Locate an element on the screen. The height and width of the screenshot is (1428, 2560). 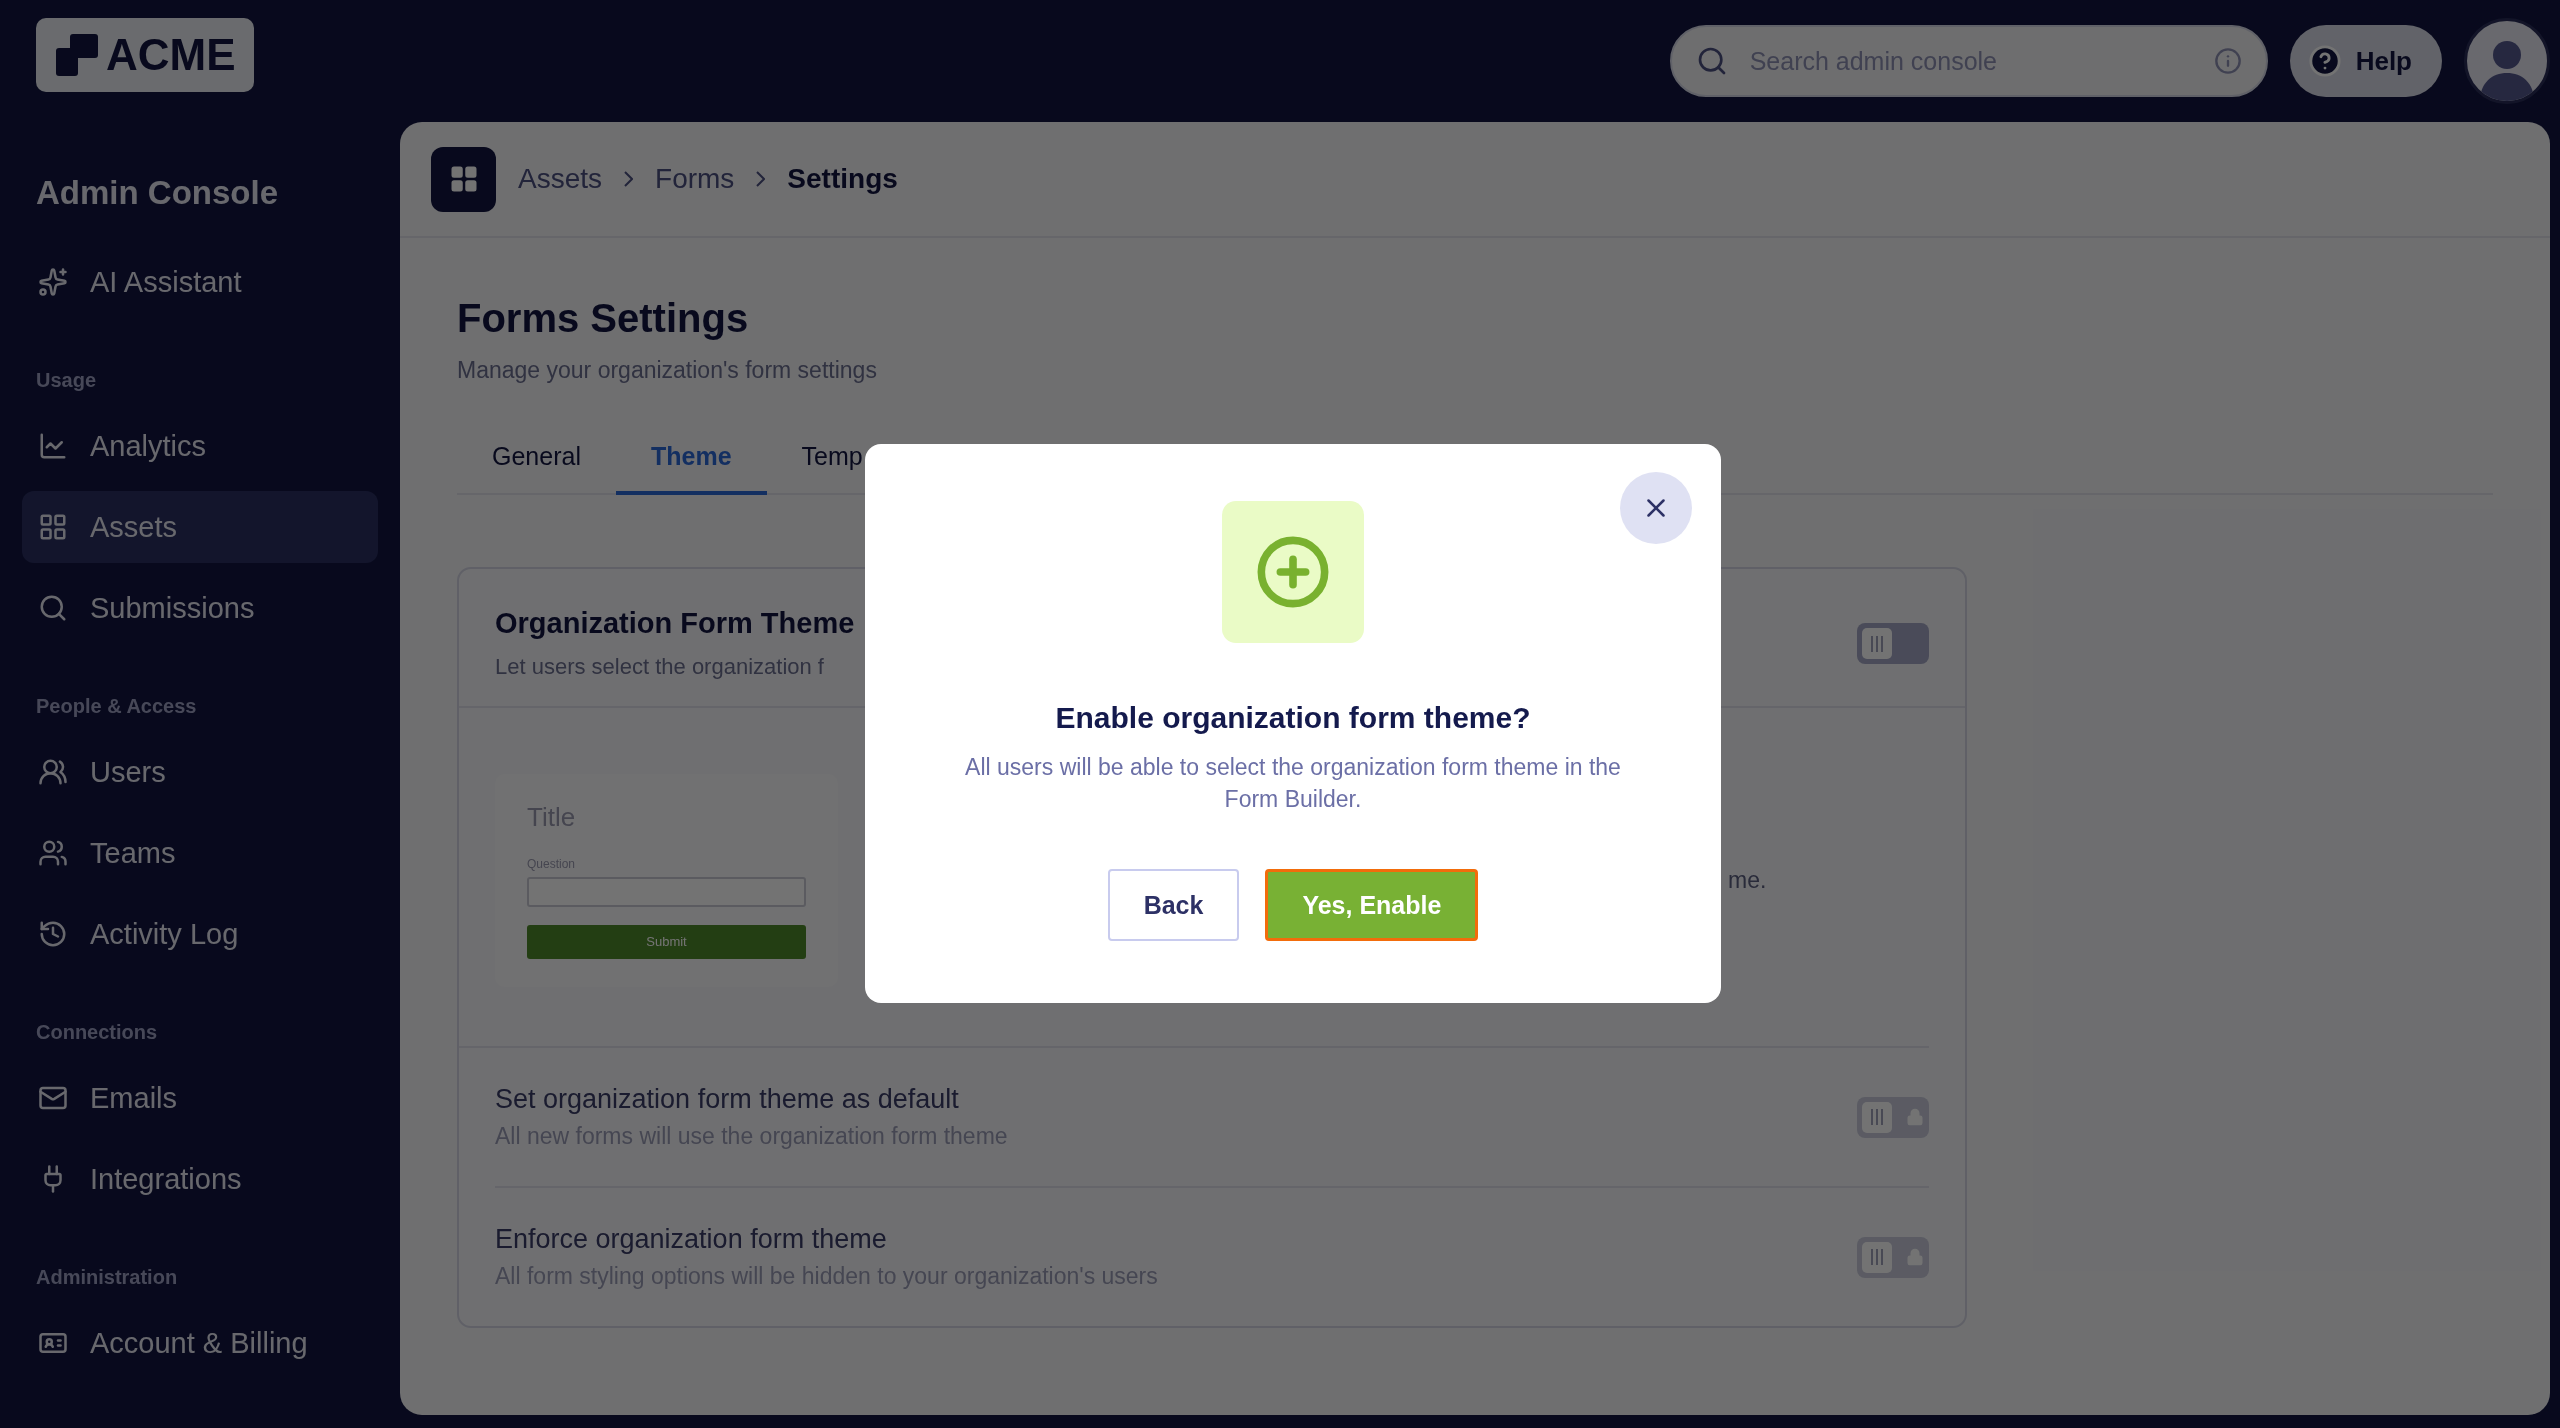
tab: Theme is located at coordinates (691, 468).